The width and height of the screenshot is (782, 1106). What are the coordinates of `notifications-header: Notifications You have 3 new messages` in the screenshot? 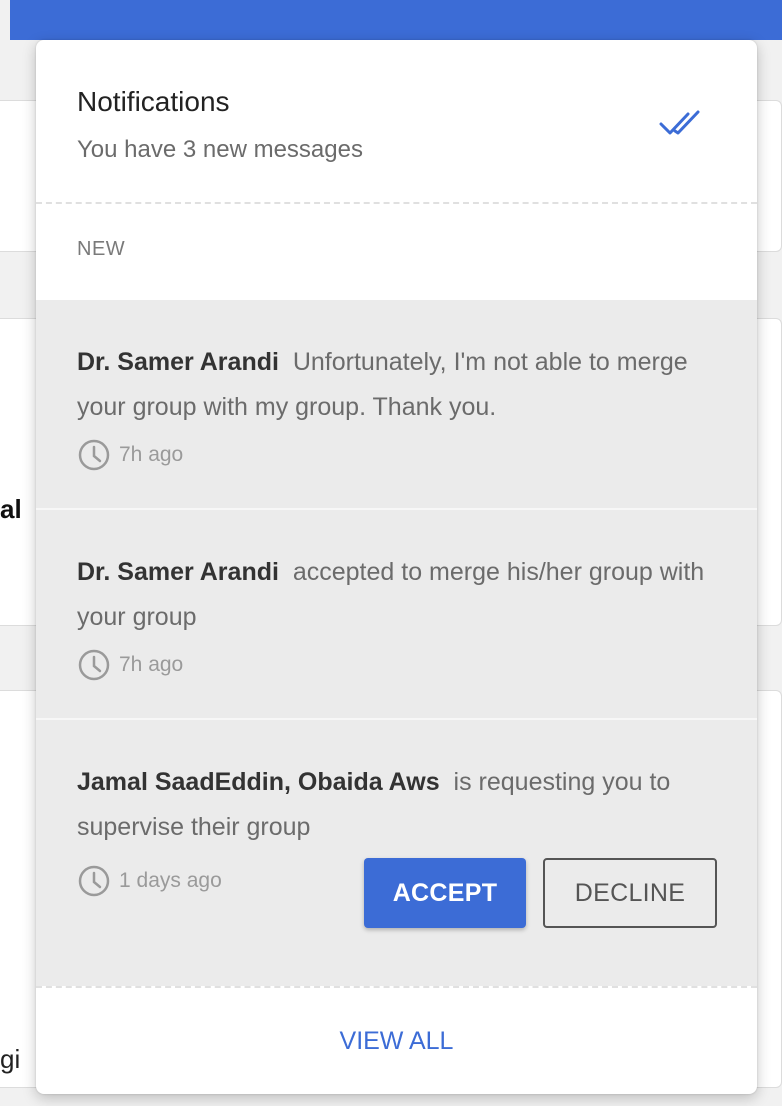 It's located at (396, 121).